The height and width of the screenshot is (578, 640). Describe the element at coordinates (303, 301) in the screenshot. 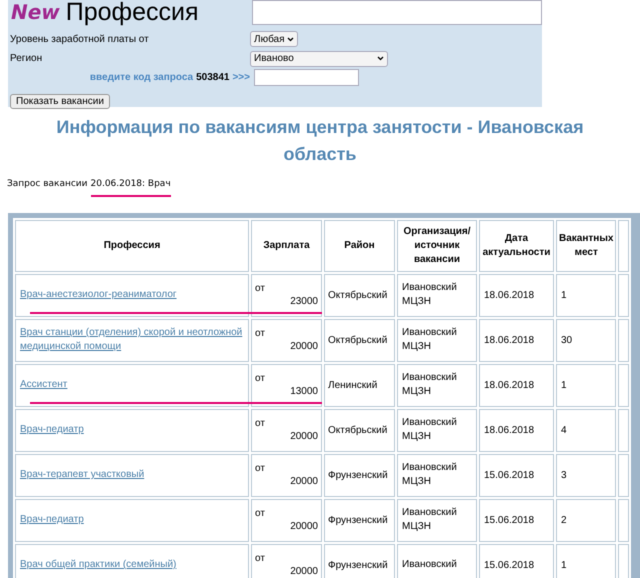

I see `salary-value: 23000` at that location.